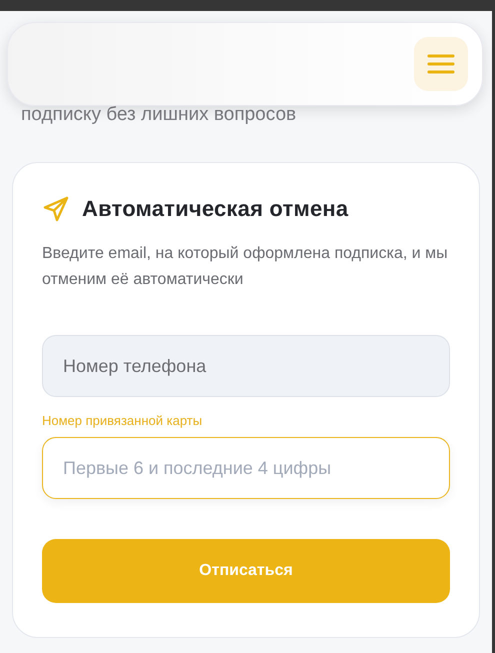 The width and height of the screenshot is (495, 653). I want to click on input-field: Первые 6 и последние 4 цифры, so click(246, 468).